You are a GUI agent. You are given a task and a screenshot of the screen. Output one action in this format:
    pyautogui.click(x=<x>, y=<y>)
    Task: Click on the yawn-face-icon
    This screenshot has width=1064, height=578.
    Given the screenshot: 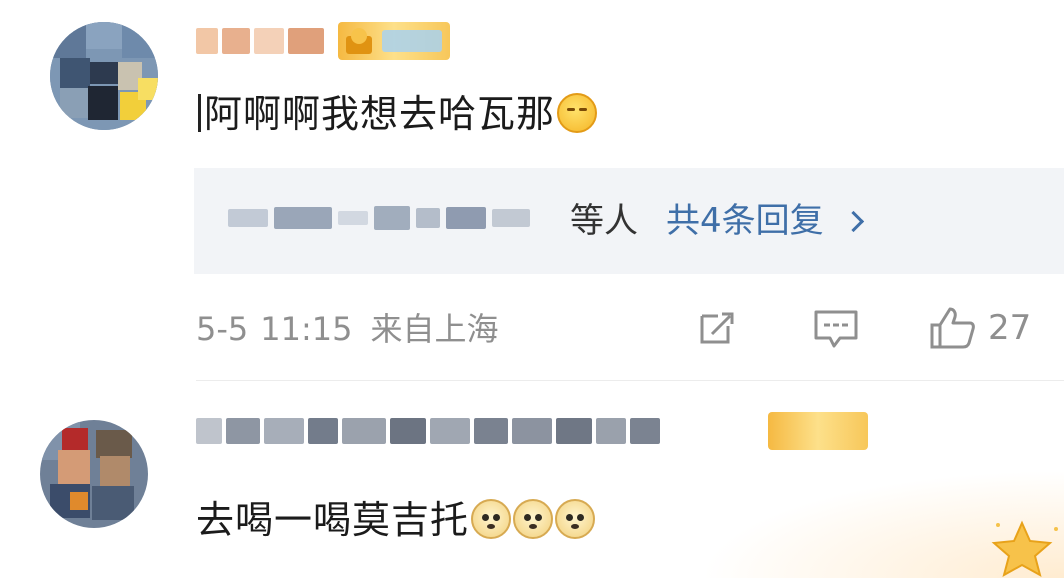 What is the action you would take?
    pyautogui.click(x=577, y=113)
    